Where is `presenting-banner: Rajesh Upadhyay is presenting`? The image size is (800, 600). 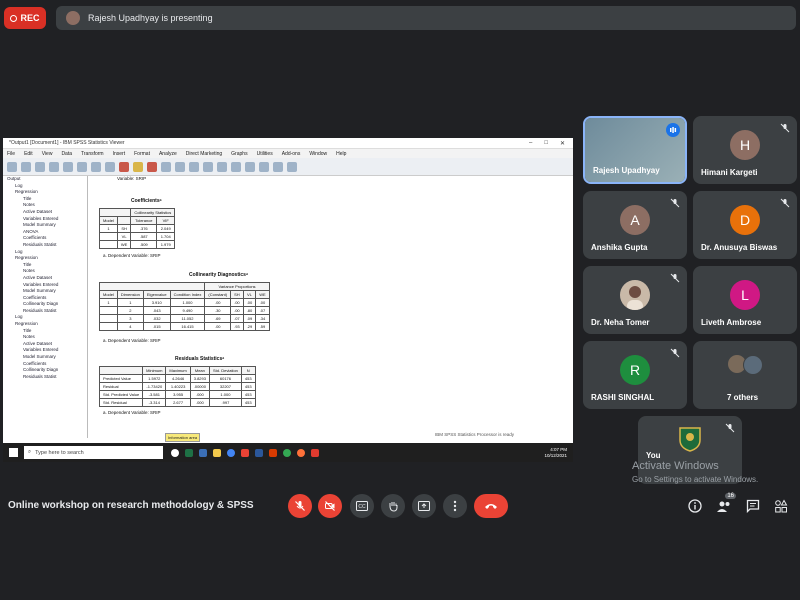 presenting-banner: Rajesh Upadhyay is presenting is located at coordinates (426, 18).